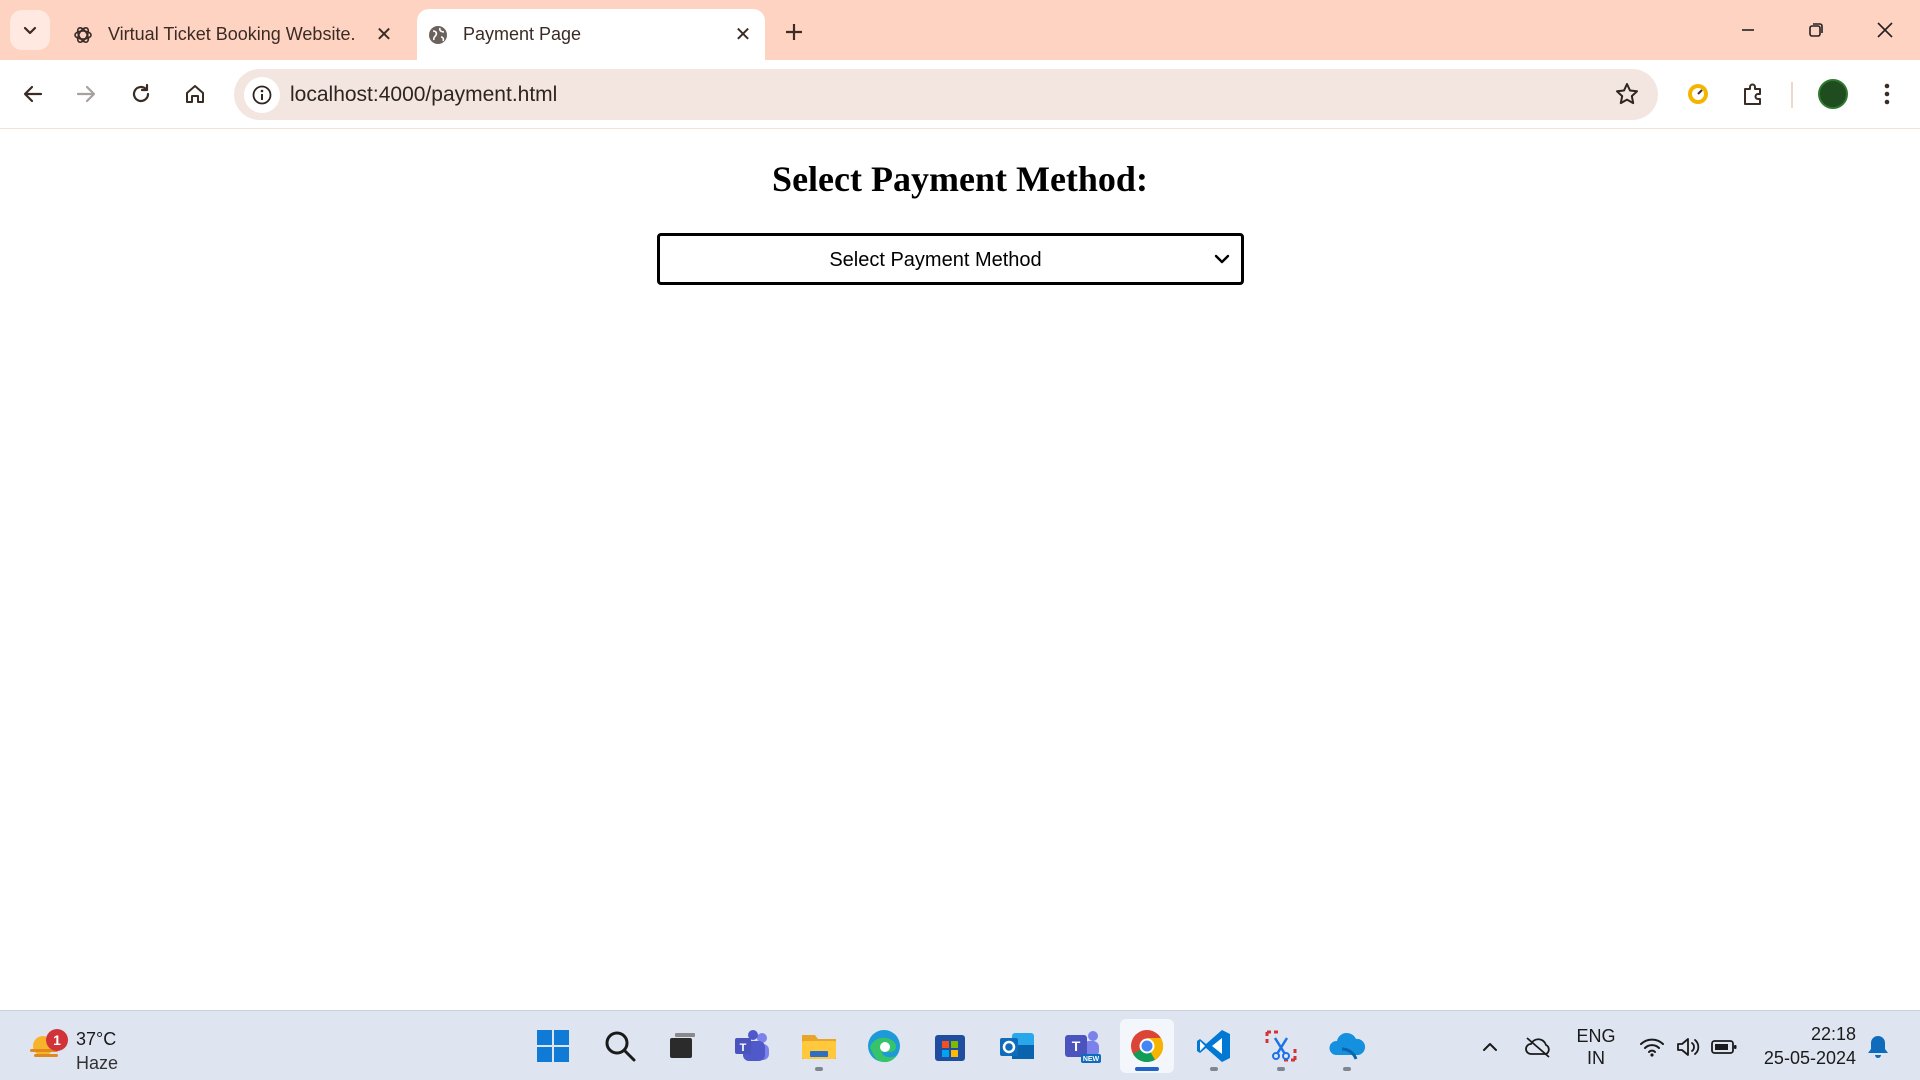 This screenshot has width=1920, height=1080. I want to click on speaker-icon, so click(1688, 1047).